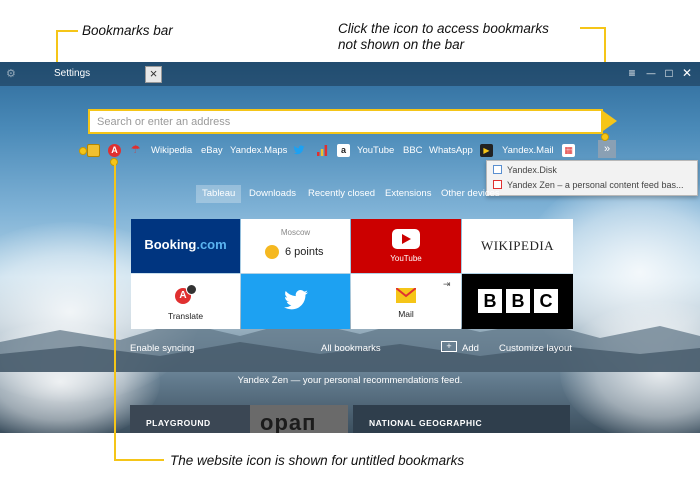 The width and height of the screenshot is (700, 500). What do you see at coordinates (451, 150) in the screenshot?
I see `bookmark-whatsapp: WhatsApp` at bounding box center [451, 150].